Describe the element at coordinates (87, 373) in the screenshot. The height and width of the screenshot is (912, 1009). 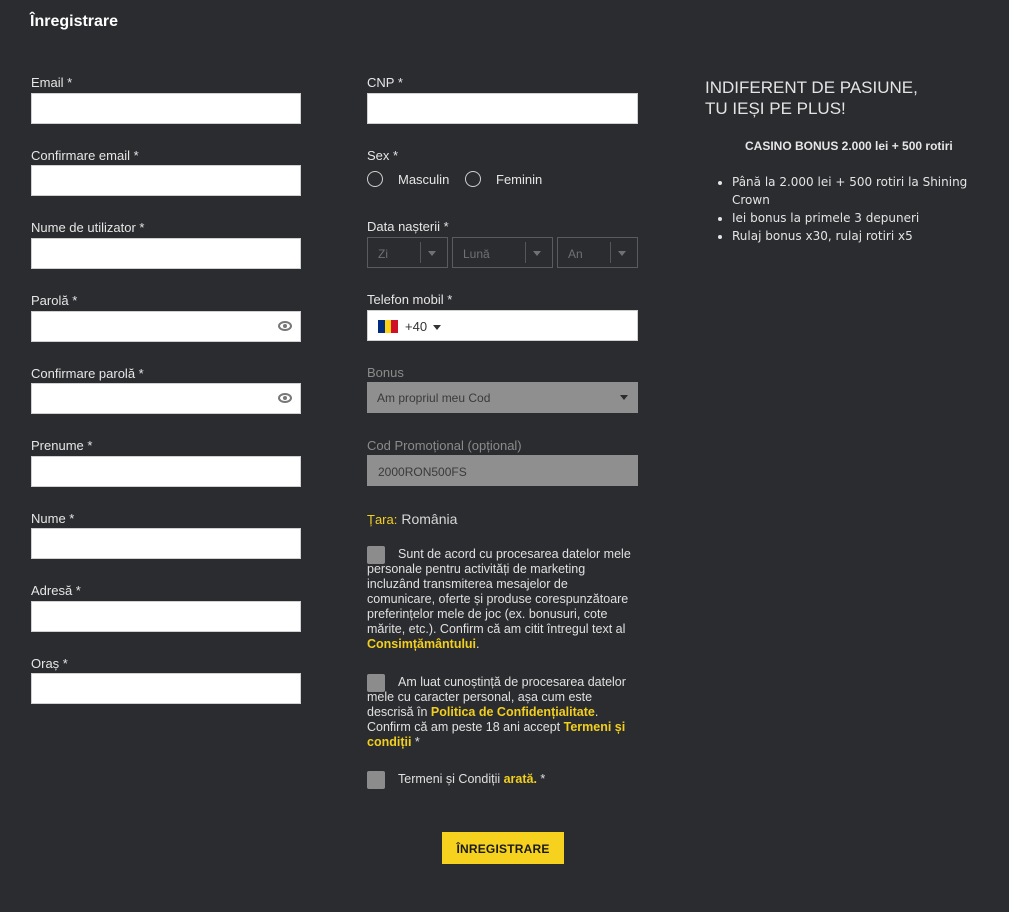
I see `confirm-password-label: Confirmare parolă *` at that location.